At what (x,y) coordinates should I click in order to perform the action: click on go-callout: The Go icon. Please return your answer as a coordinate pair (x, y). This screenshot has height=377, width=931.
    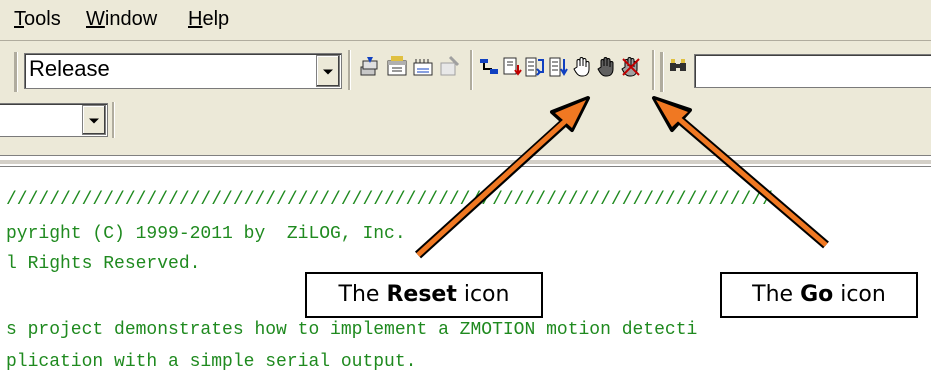
    Looking at the image, I should click on (819, 295).